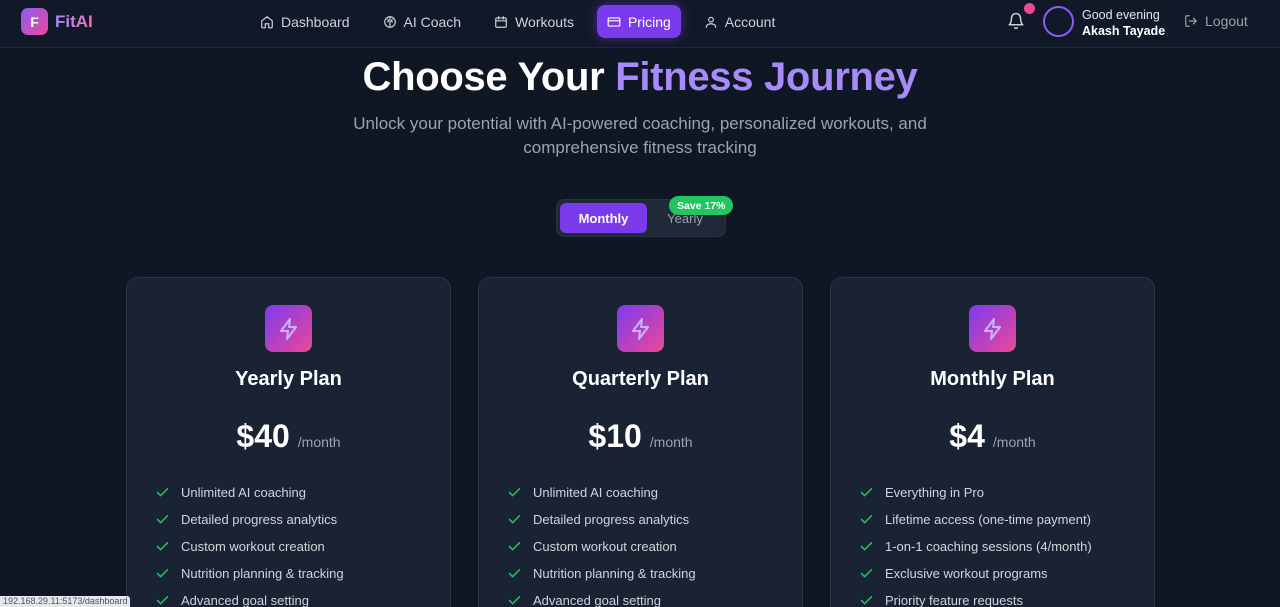  What do you see at coordinates (992, 379) in the screenshot?
I see `plan-title: Monthly Plan` at bounding box center [992, 379].